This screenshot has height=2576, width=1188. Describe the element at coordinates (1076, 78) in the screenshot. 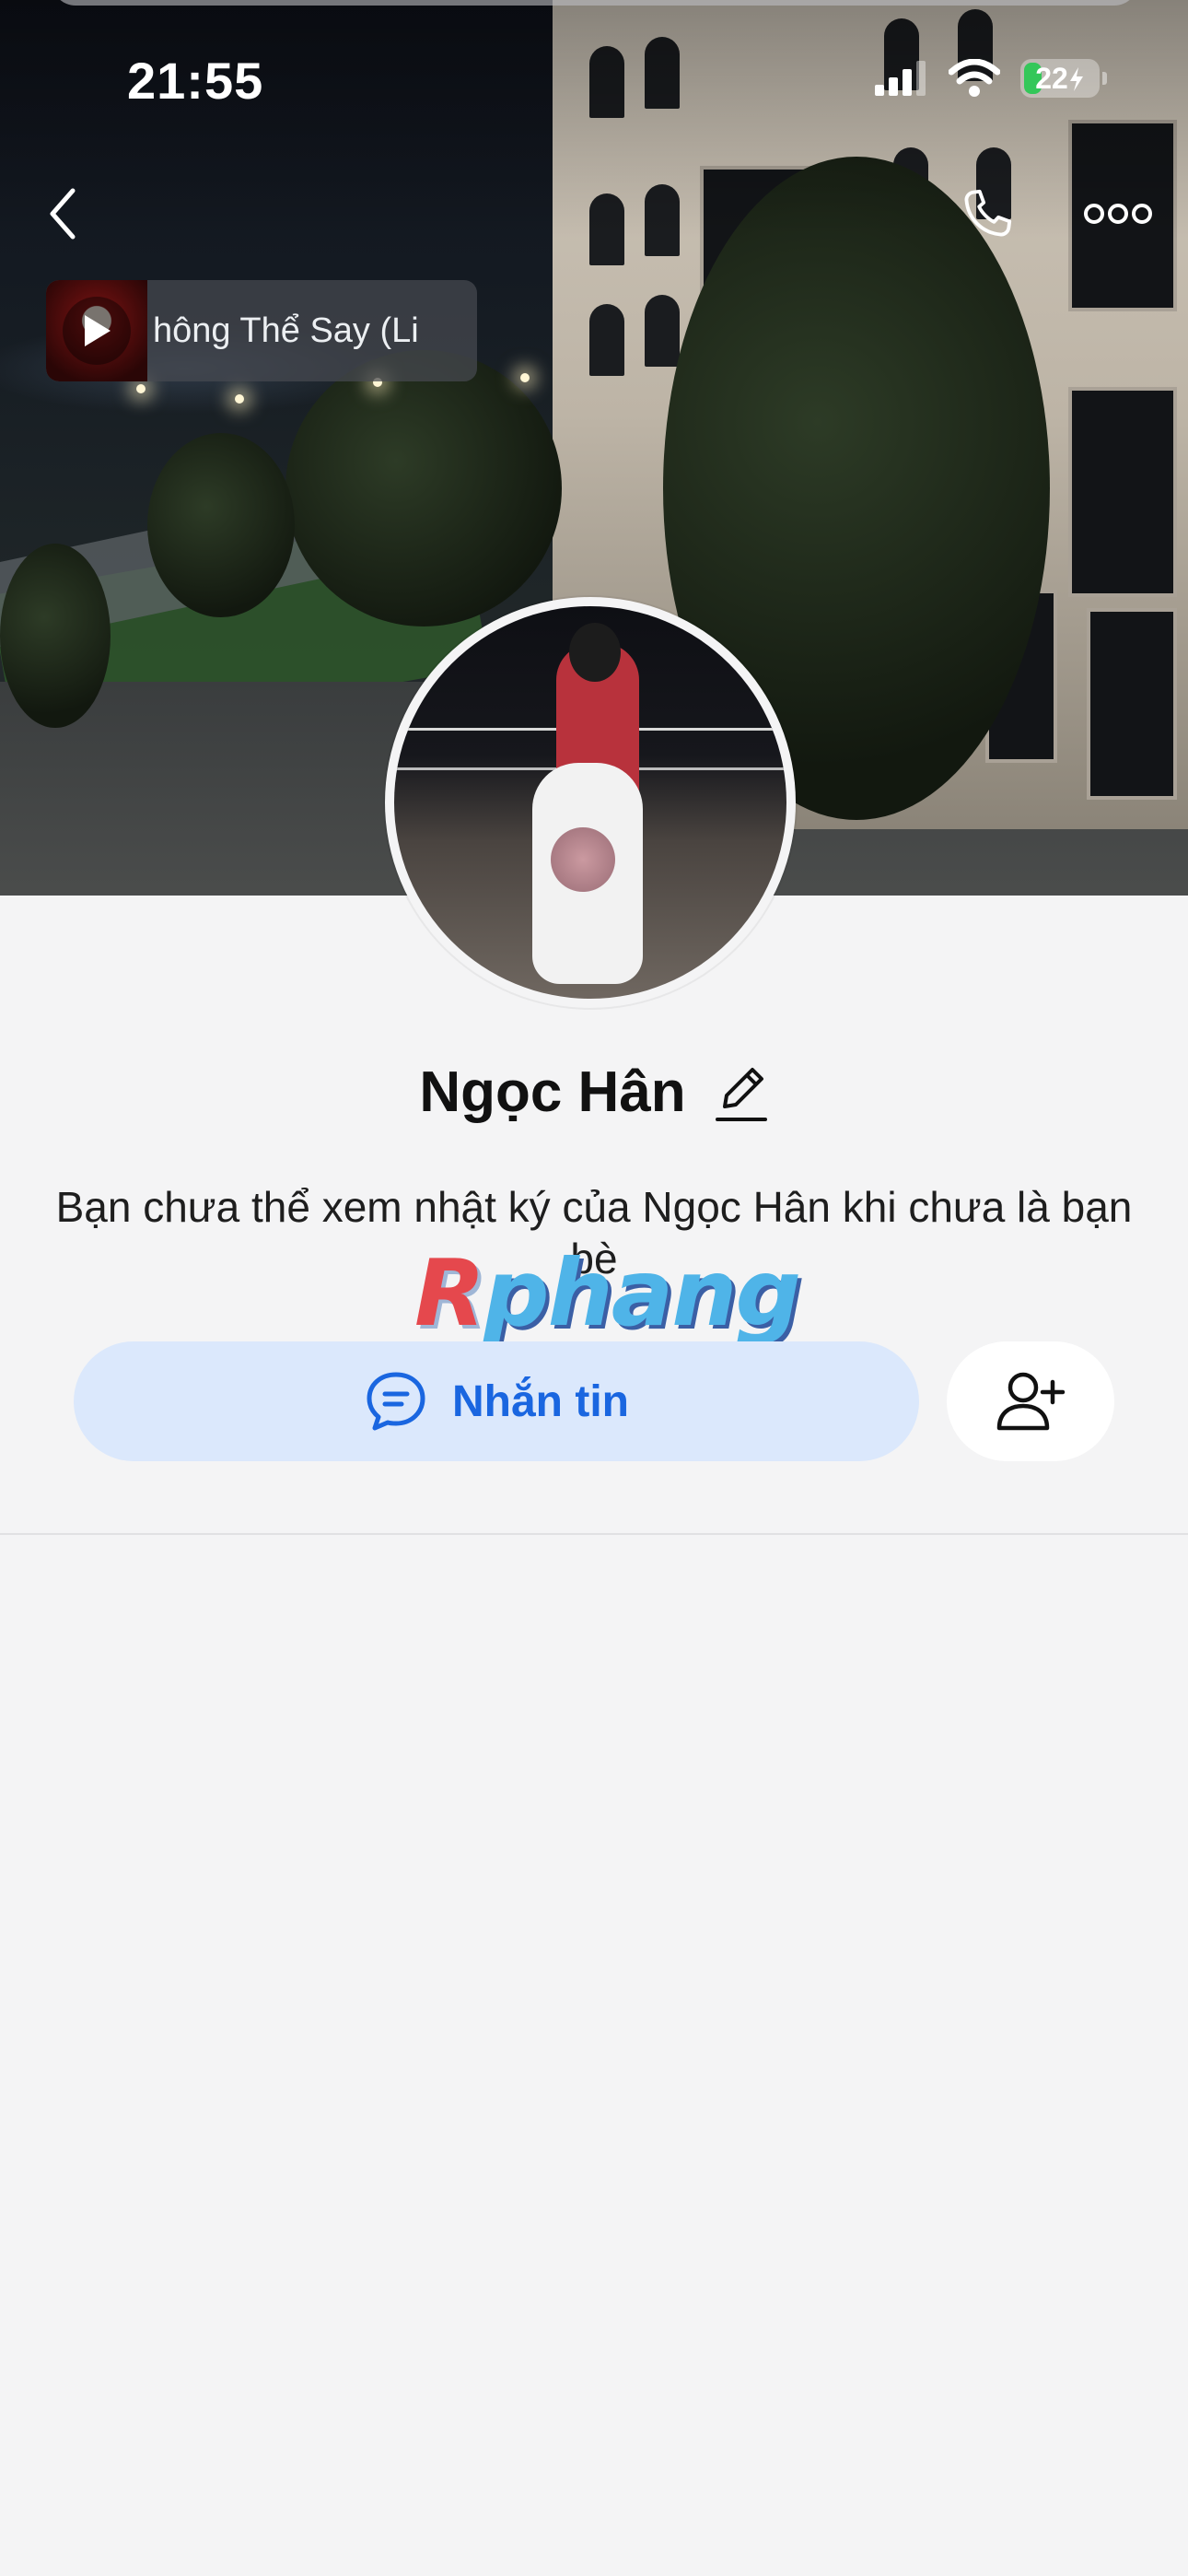

I see `bolt-icon` at that location.